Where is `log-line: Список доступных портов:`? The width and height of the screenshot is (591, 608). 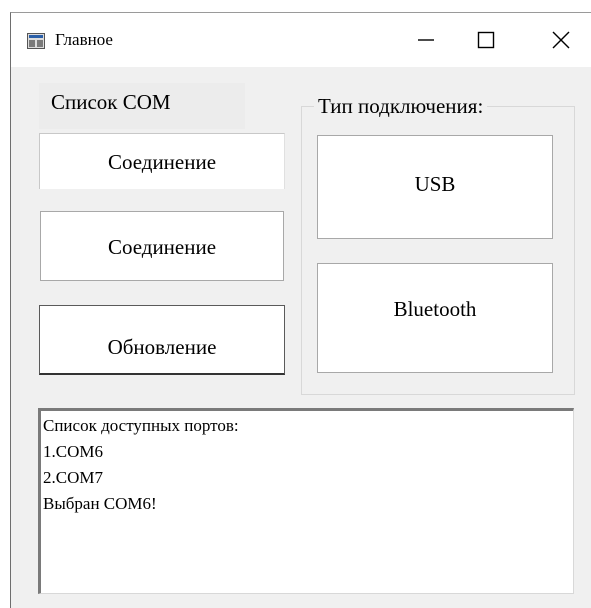 log-line: Список доступных портов: is located at coordinates (141, 425).